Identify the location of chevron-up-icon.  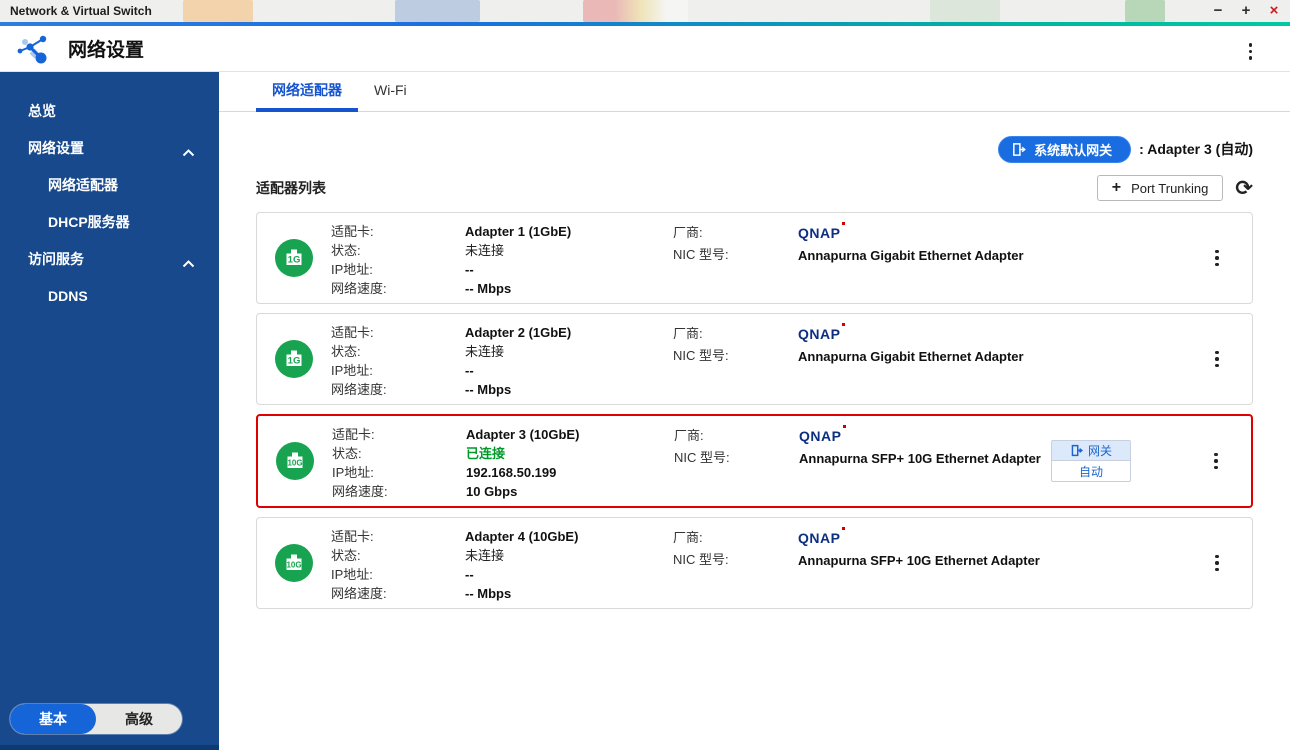
(188, 263).